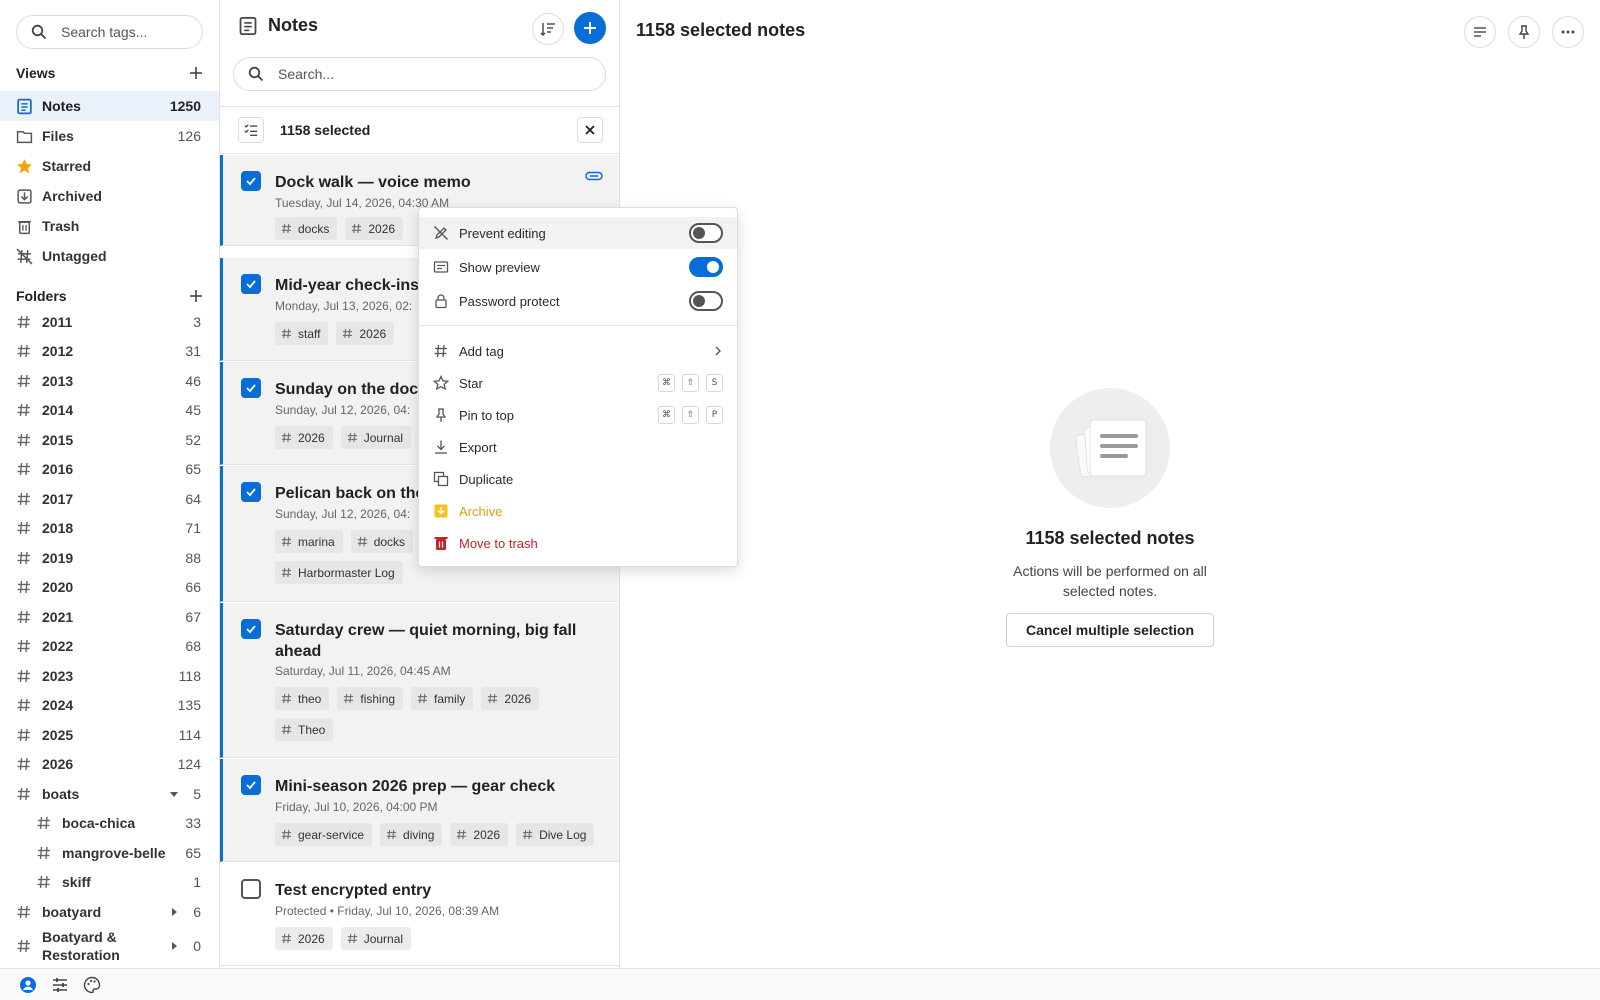 This screenshot has height=1000, width=1600. I want to click on themes-button, so click(92, 985).